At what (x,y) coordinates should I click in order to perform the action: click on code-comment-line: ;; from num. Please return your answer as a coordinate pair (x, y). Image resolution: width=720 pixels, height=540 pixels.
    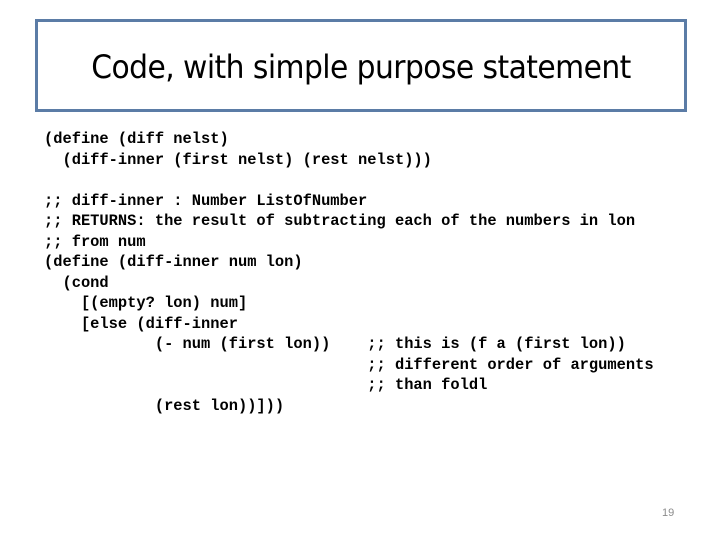
    Looking at the image, I should click on (95, 241).